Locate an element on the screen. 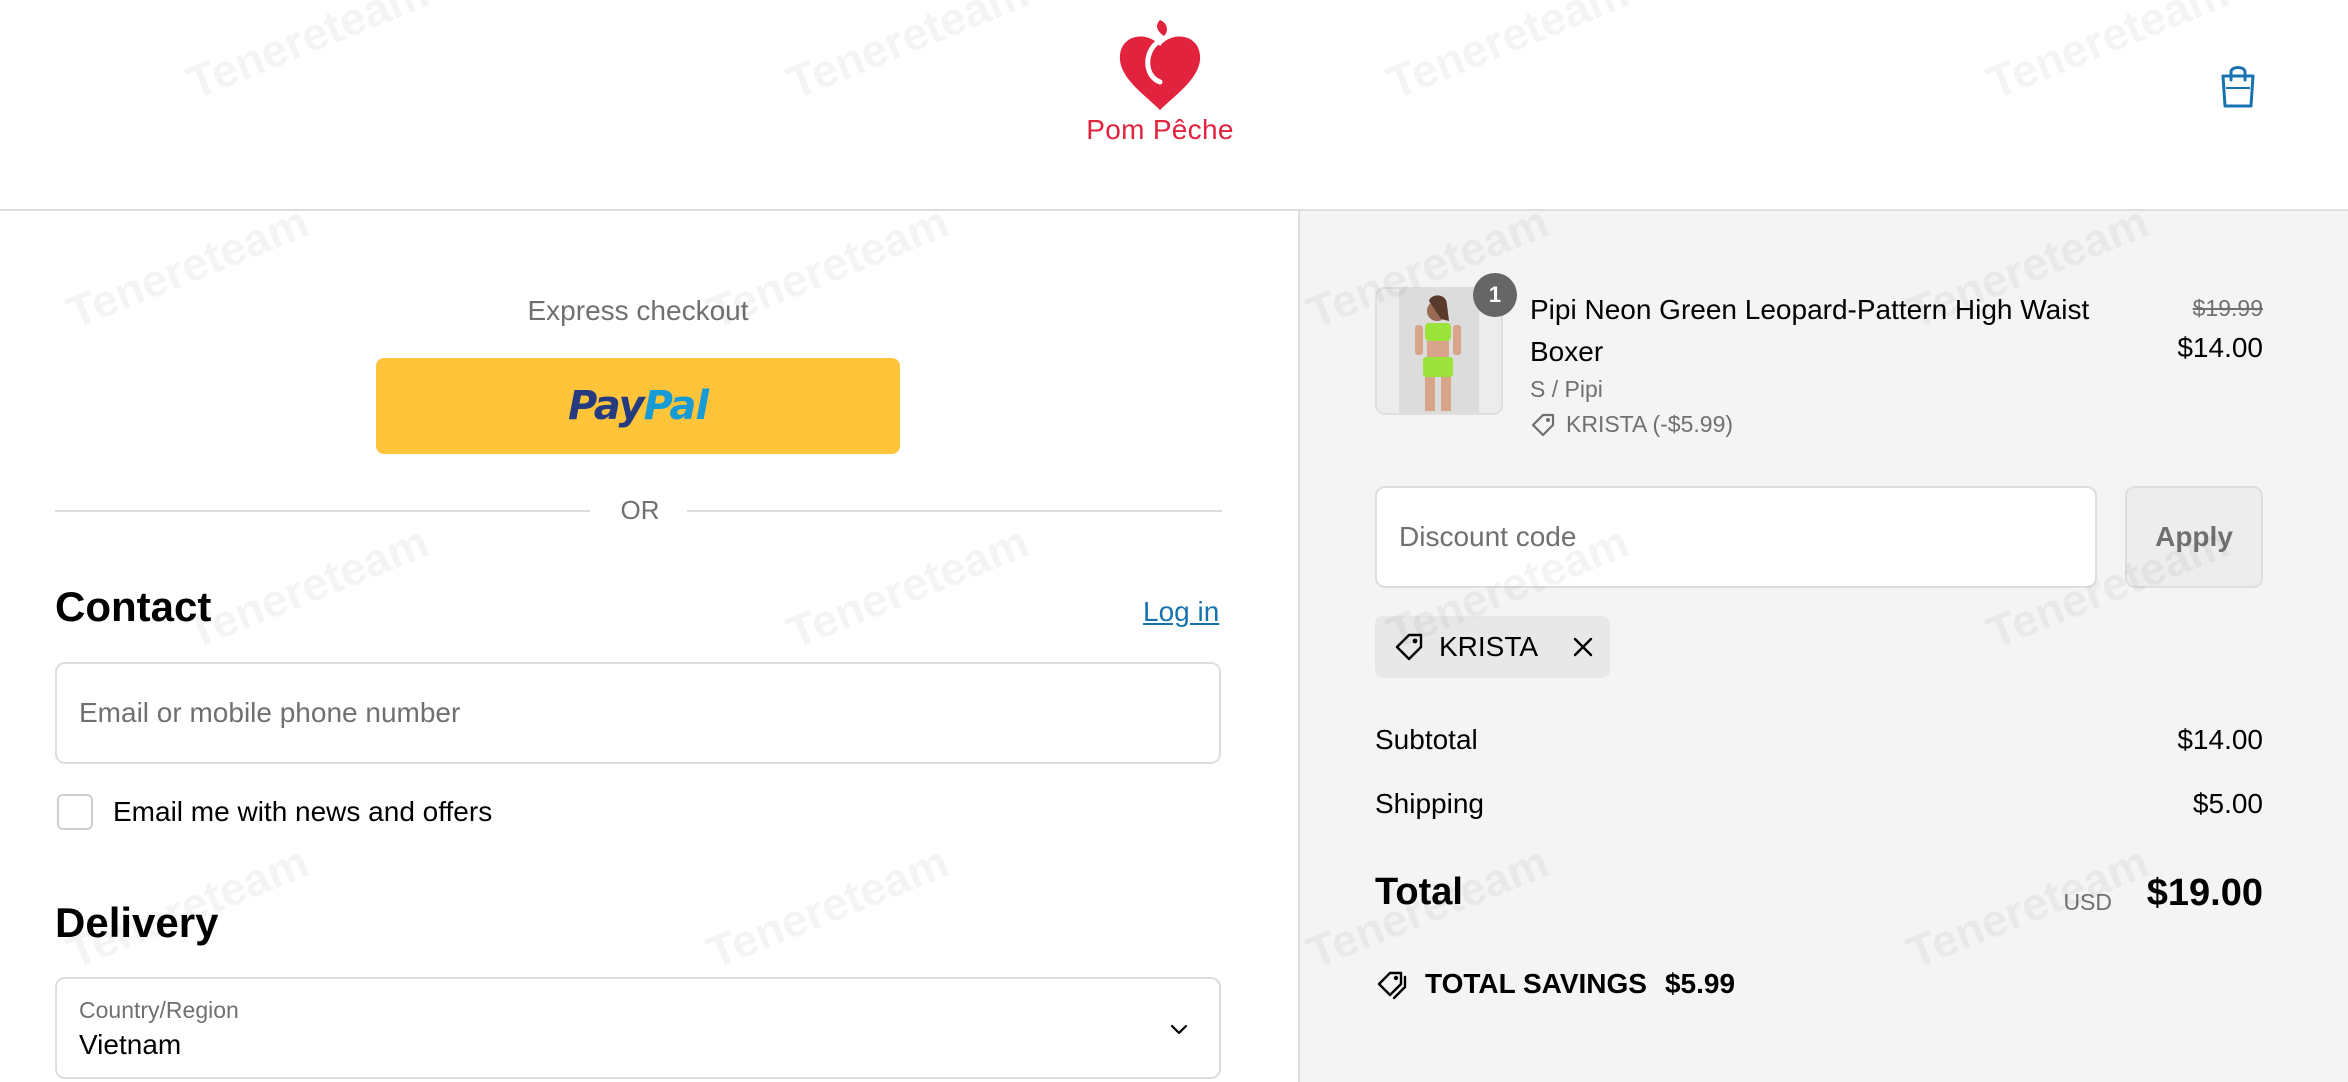  discount-input is located at coordinates (1736, 537).